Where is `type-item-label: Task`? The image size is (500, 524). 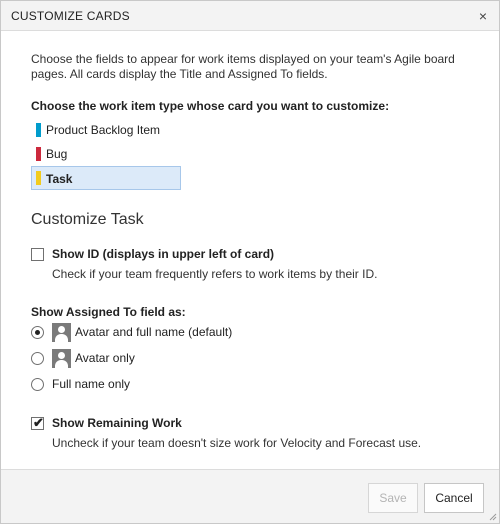
type-item-label: Task is located at coordinates (59, 179).